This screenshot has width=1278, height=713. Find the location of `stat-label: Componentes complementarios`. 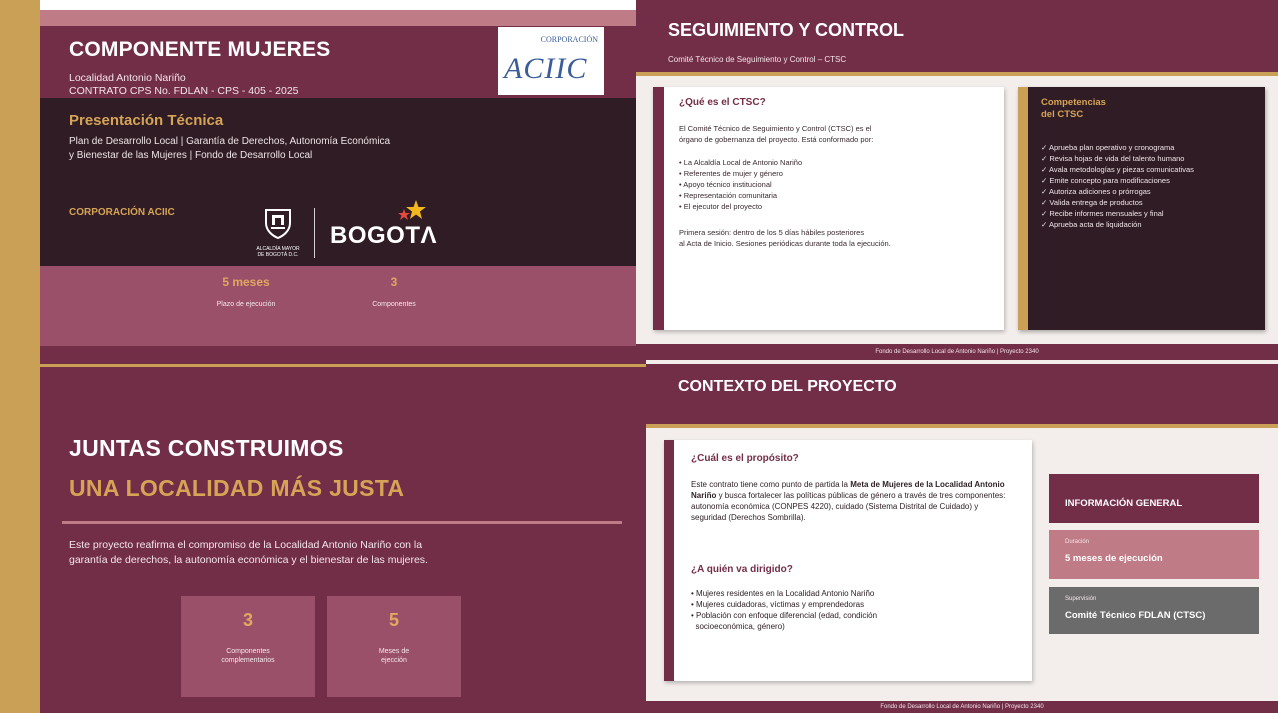

stat-label: Componentes complementarios is located at coordinates (248, 656).